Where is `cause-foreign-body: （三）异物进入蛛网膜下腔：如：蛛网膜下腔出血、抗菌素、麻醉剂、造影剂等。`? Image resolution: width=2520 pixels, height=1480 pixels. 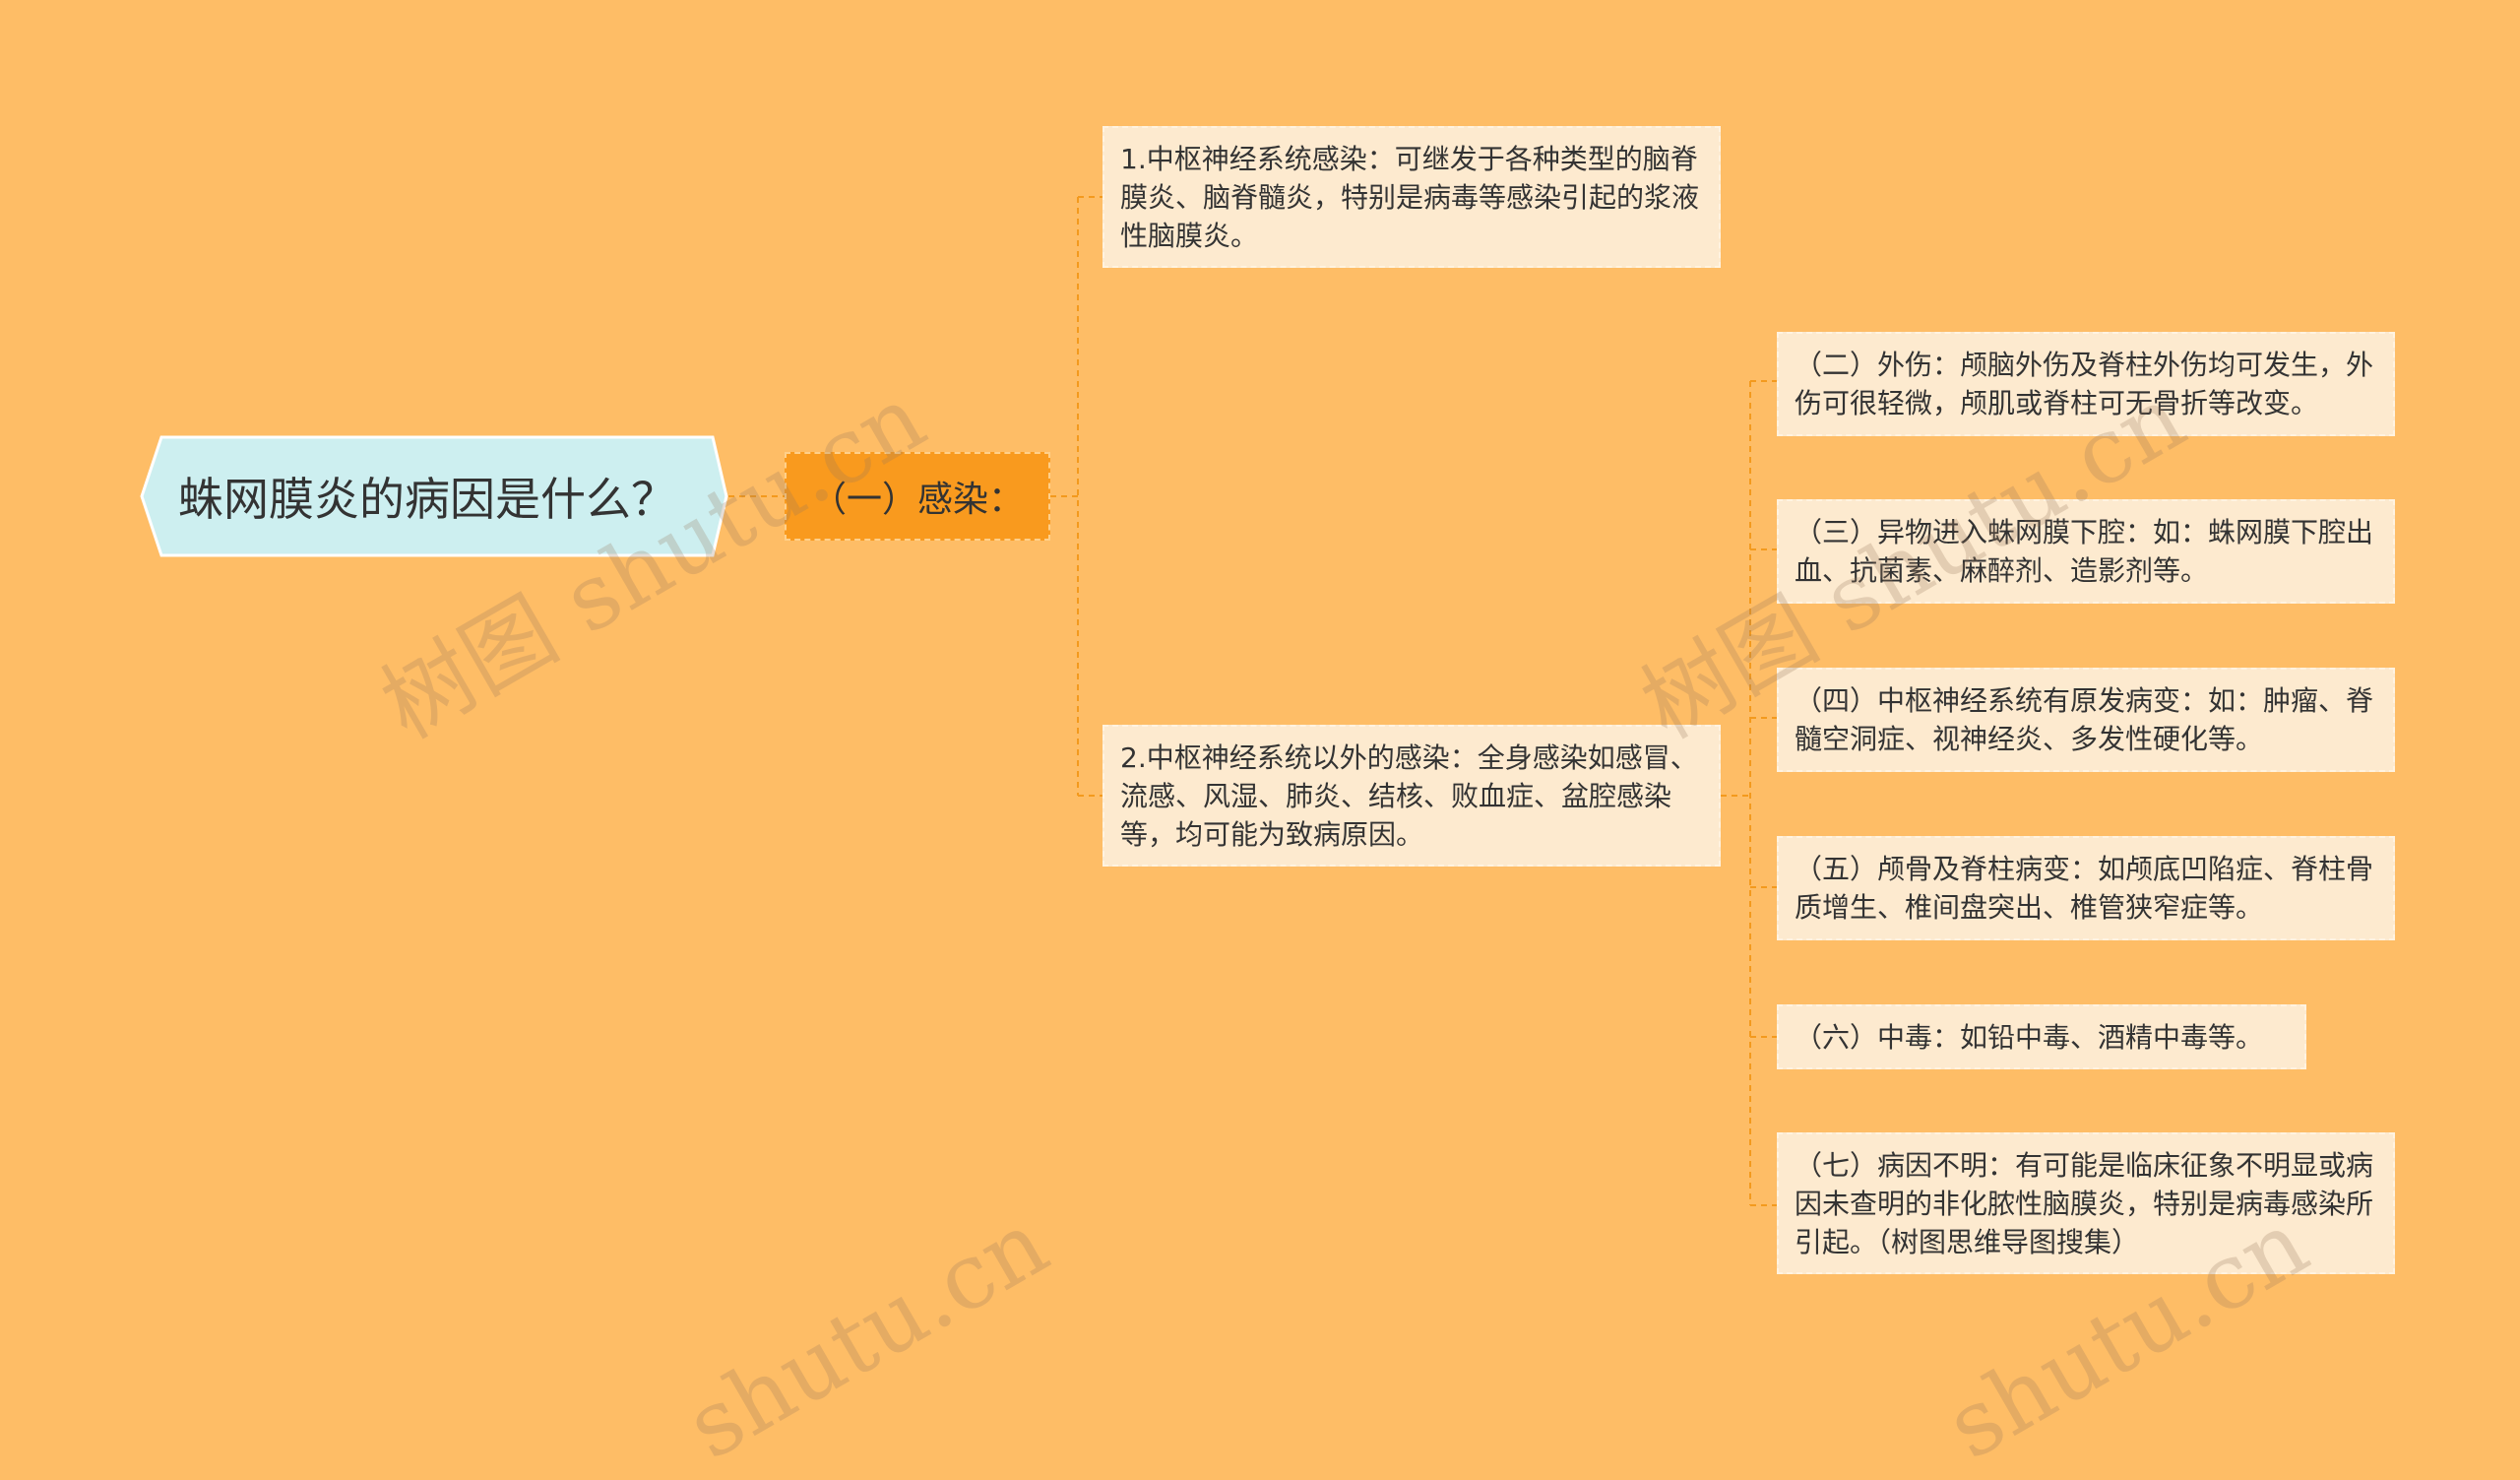
cause-foreign-body: （三）异物进入蛛网膜下腔：如：蛛网膜下腔出血、抗菌素、麻醉剂、造影剂等。 is located at coordinates (2086, 551).